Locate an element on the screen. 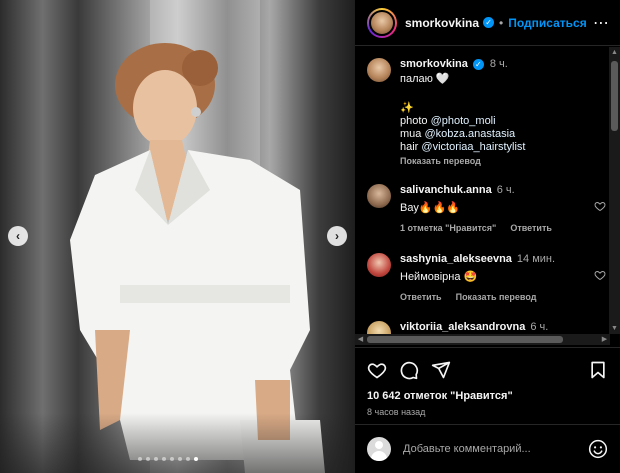 The width and height of the screenshot is (620, 473). credit-label: photo is located at coordinates (415, 121).